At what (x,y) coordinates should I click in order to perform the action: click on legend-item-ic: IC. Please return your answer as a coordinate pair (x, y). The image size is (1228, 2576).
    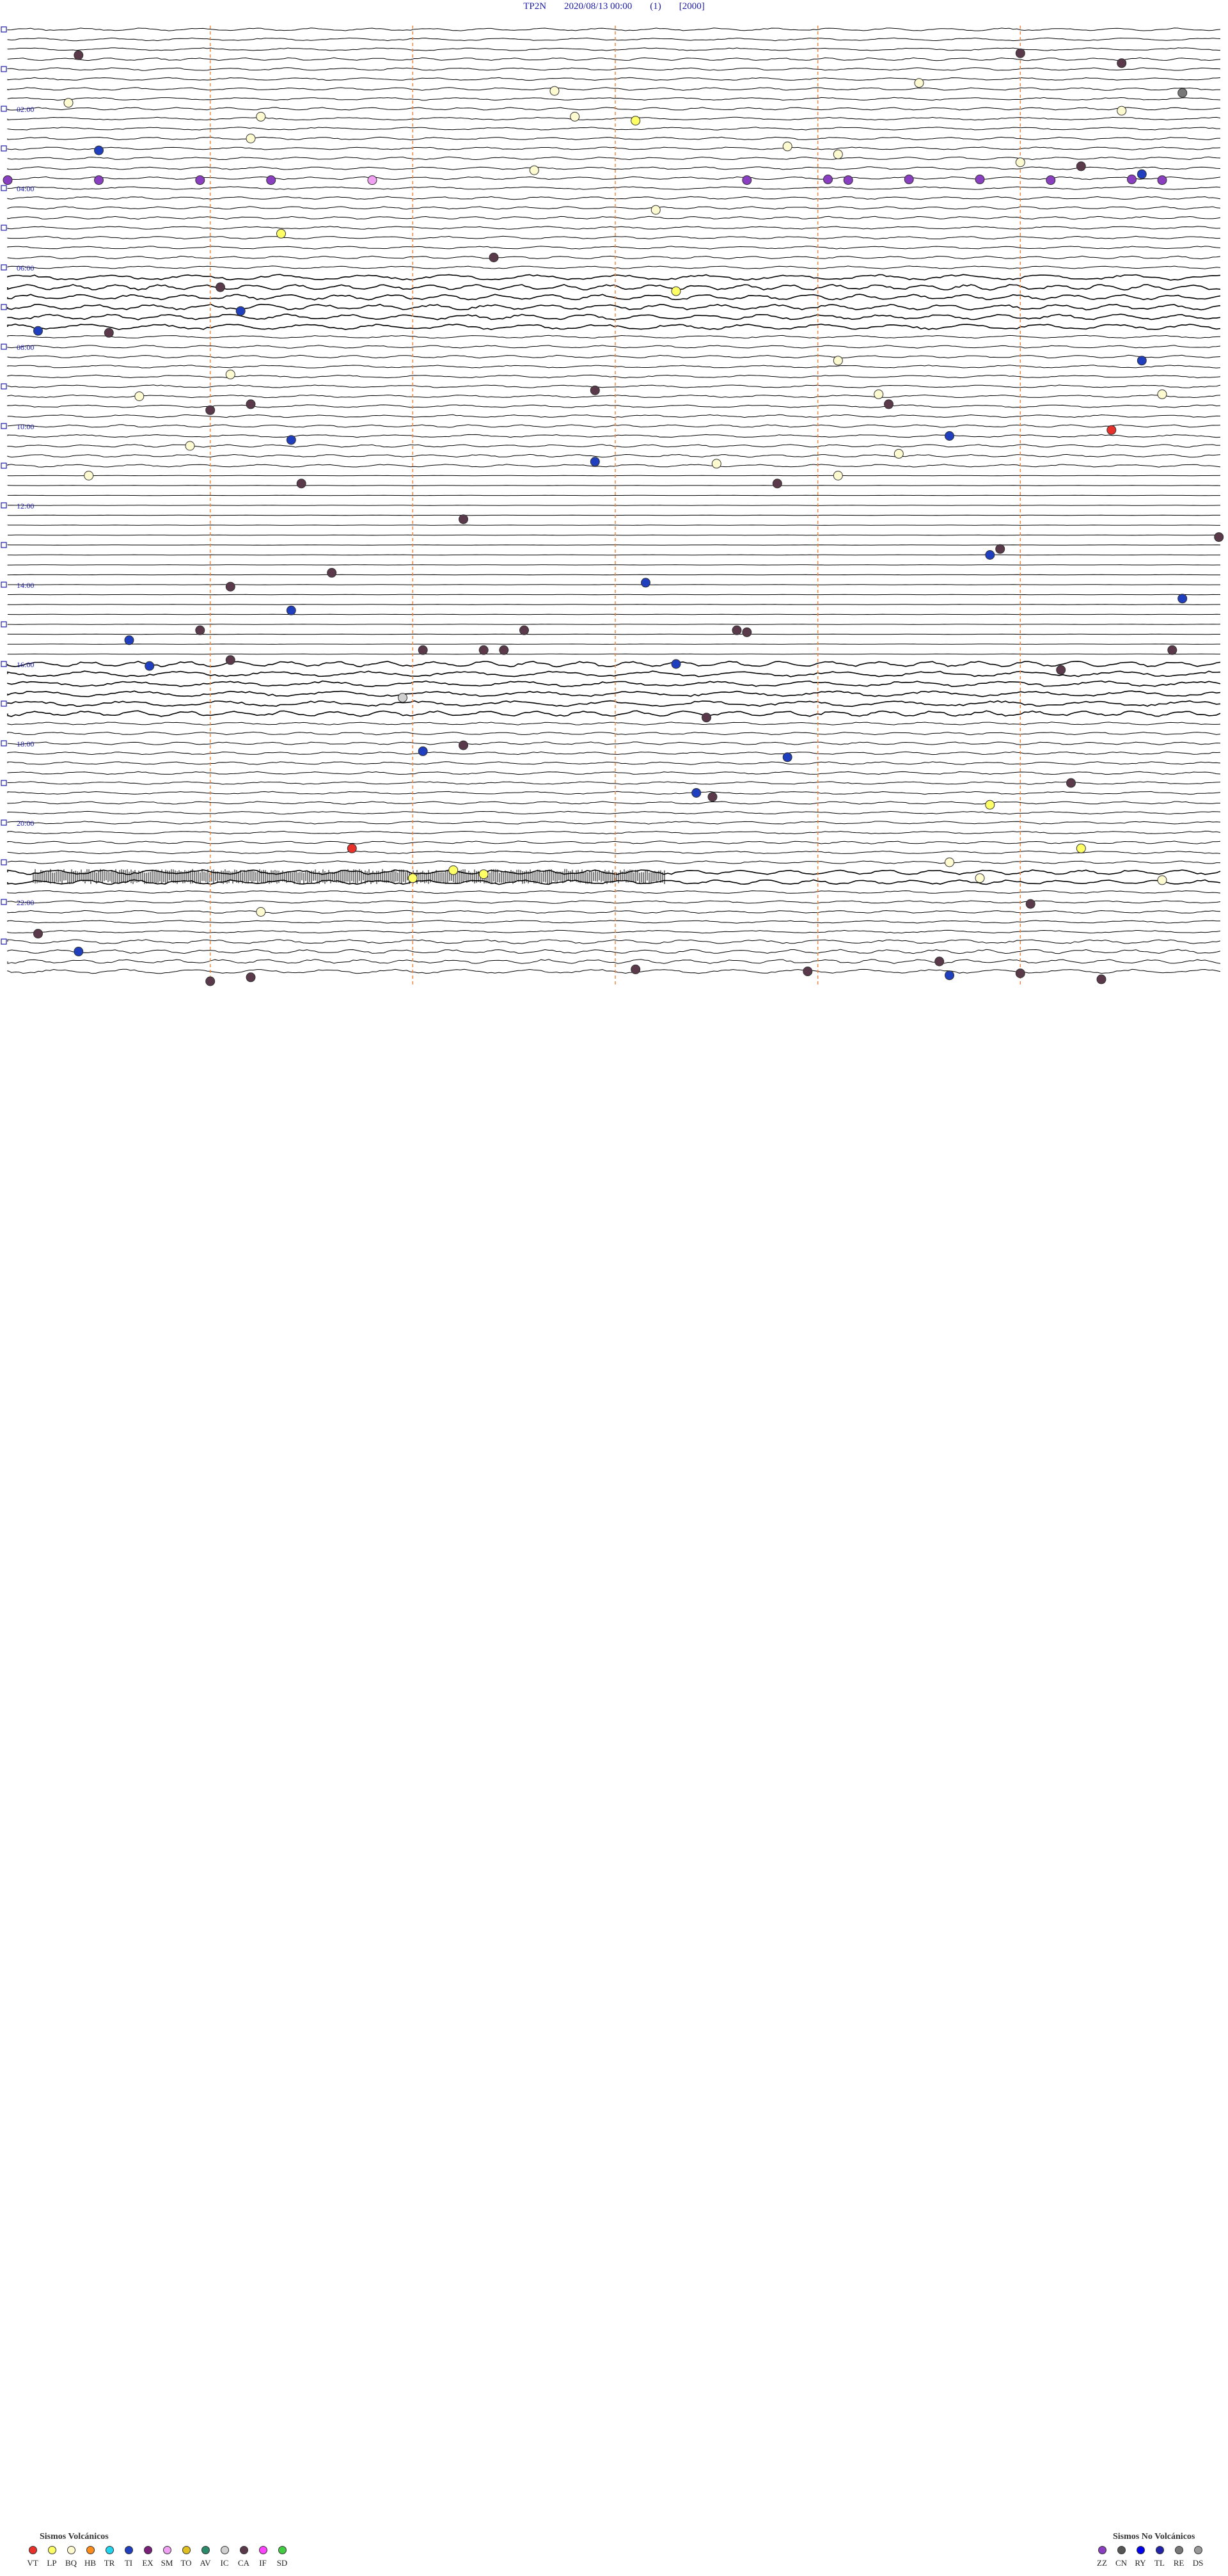
    Looking at the image, I should click on (224, 2557).